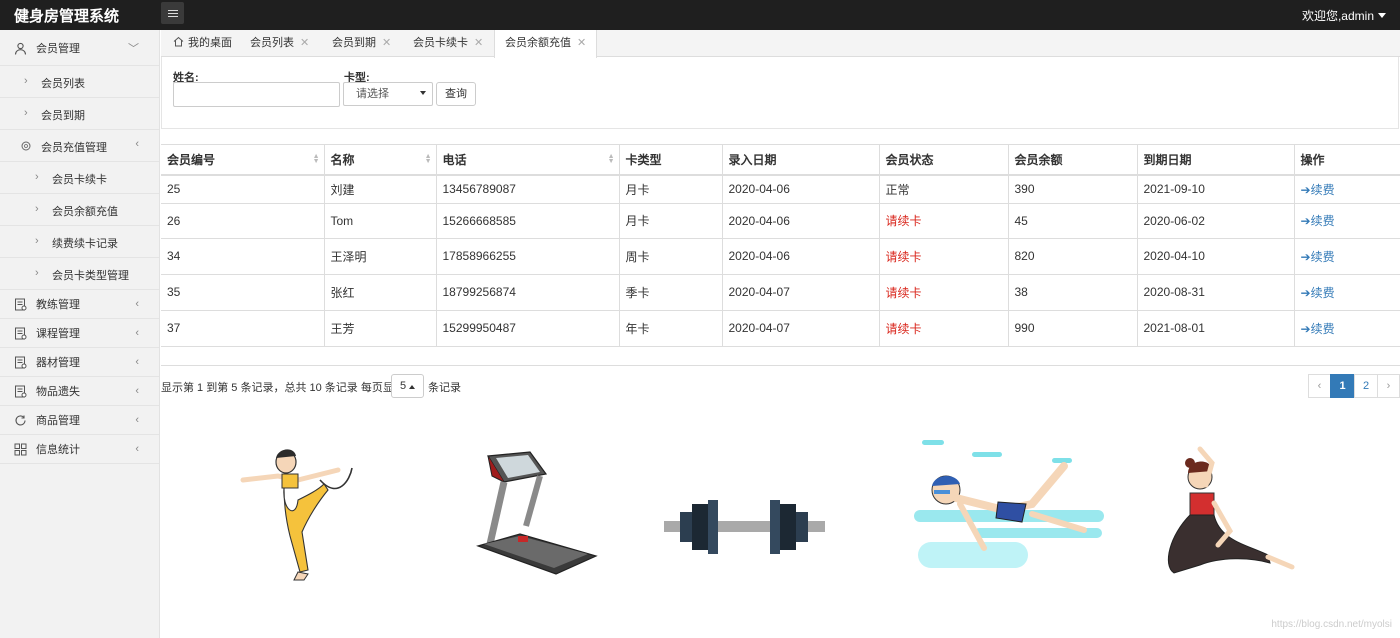 The image size is (1400, 638). I want to click on sidebar-item-member-expire: › 会员到期, so click(79, 114).